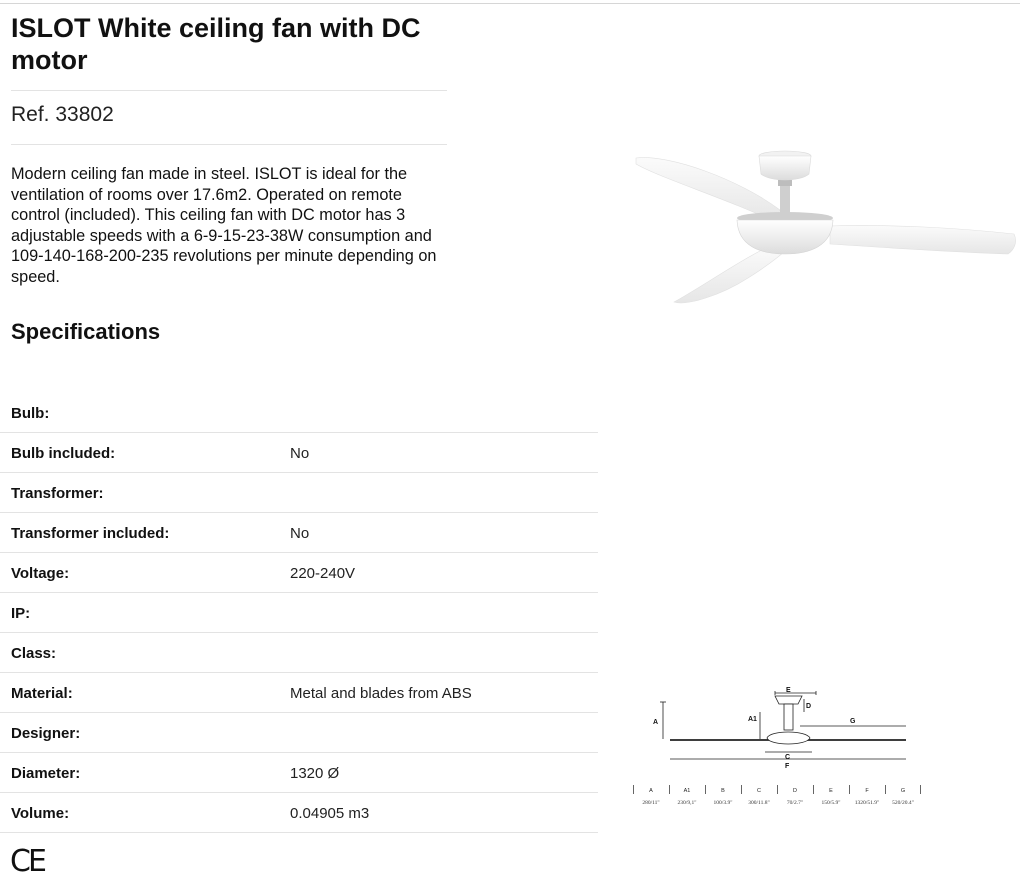 The image size is (1020, 891). I want to click on dim-column-d: D 70/2.7", so click(795, 799).